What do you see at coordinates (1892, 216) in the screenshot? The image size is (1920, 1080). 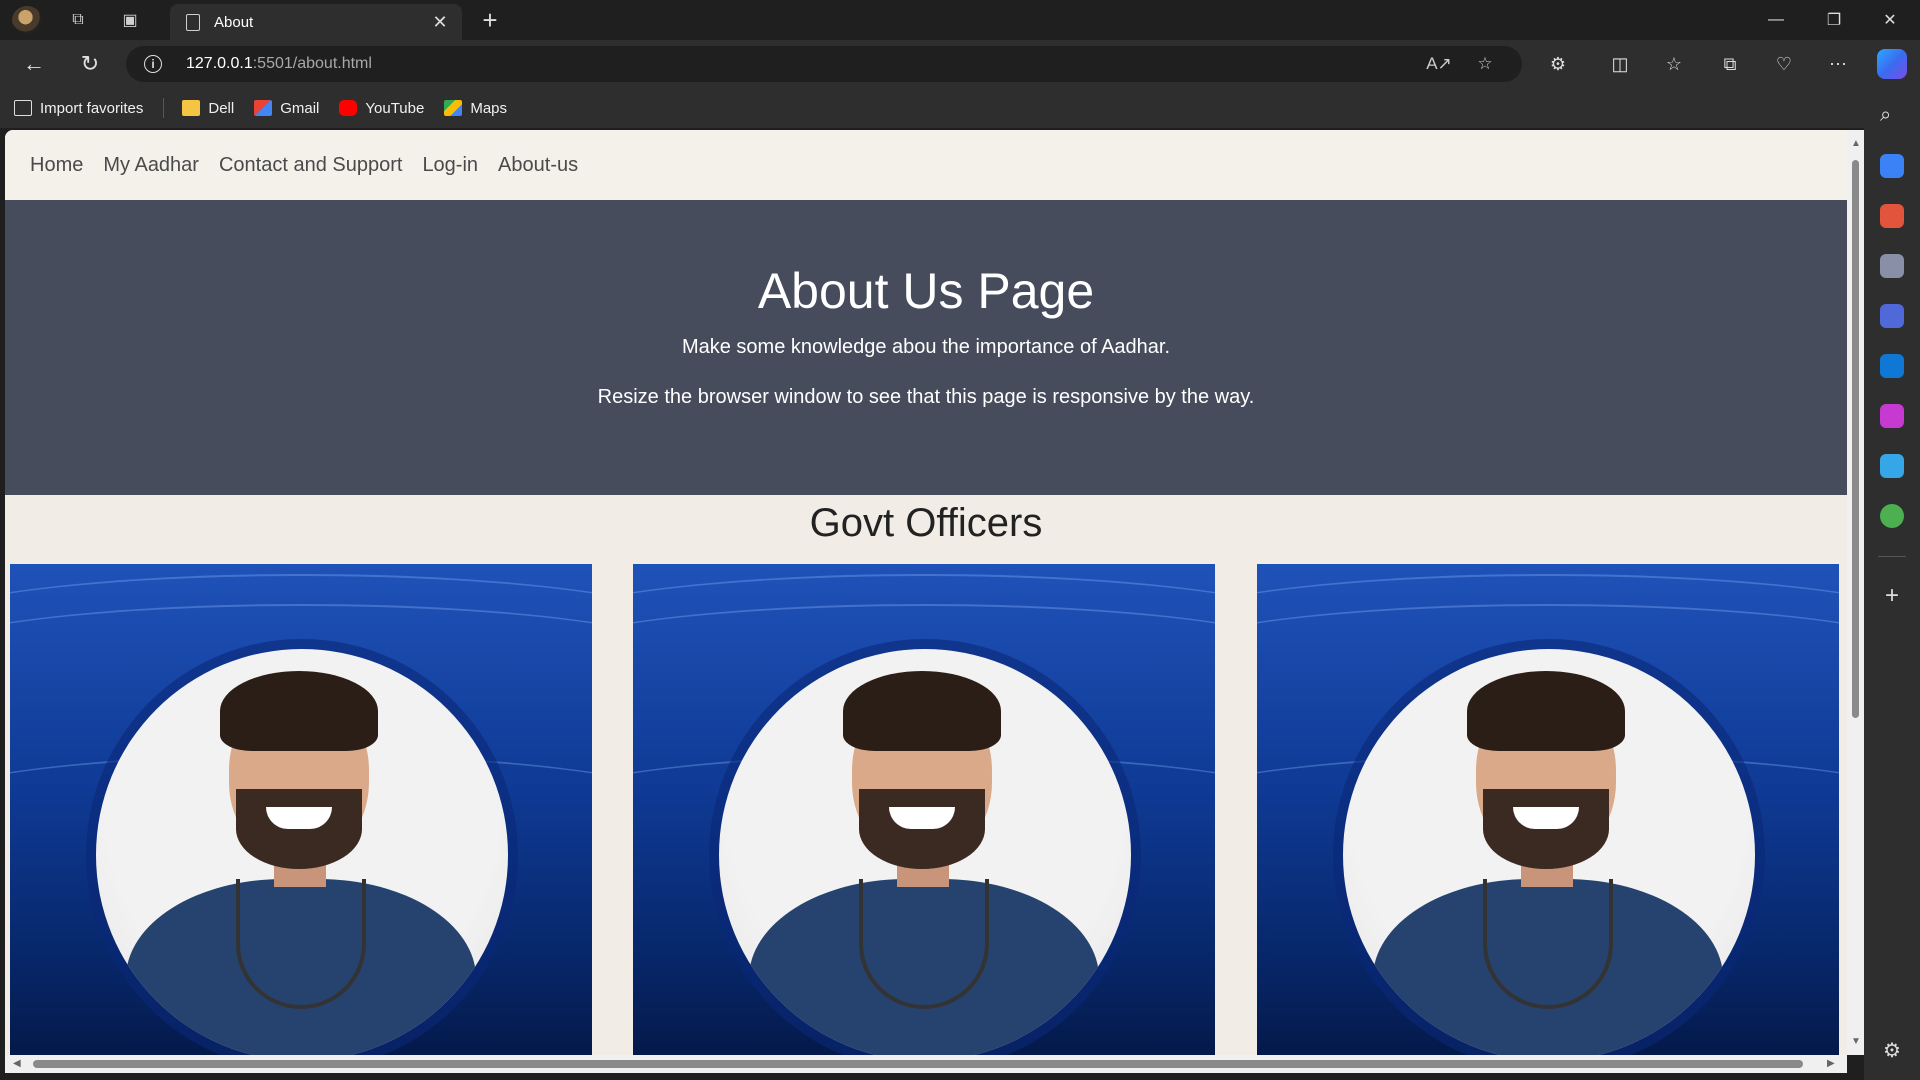 I see `tools-icon` at bounding box center [1892, 216].